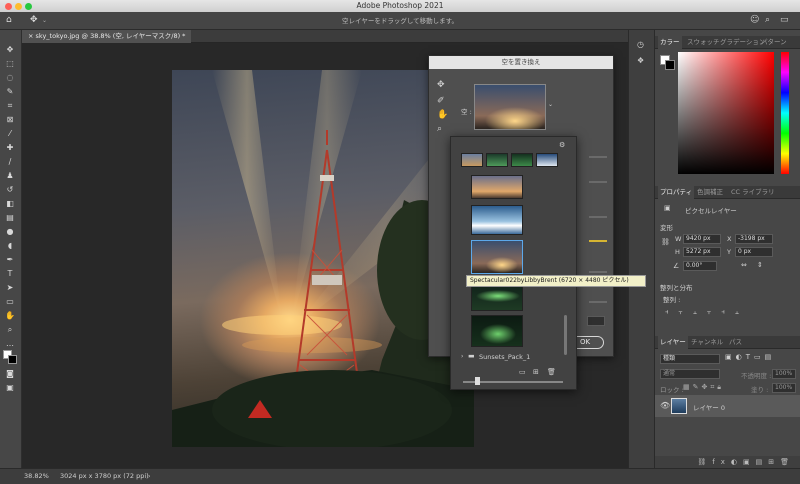  What do you see at coordinates (727, 462) in the screenshot?
I see `layers-footer-icons: ⛓fx◐▣▤⊞🗑︎` at bounding box center [727, 462].